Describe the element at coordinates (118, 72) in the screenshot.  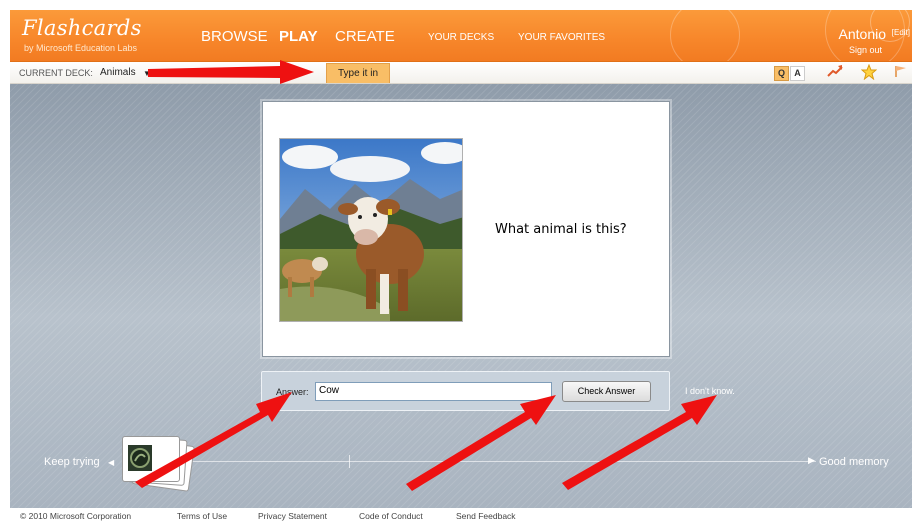
I see `current-deck-selector: Animals` at that location.